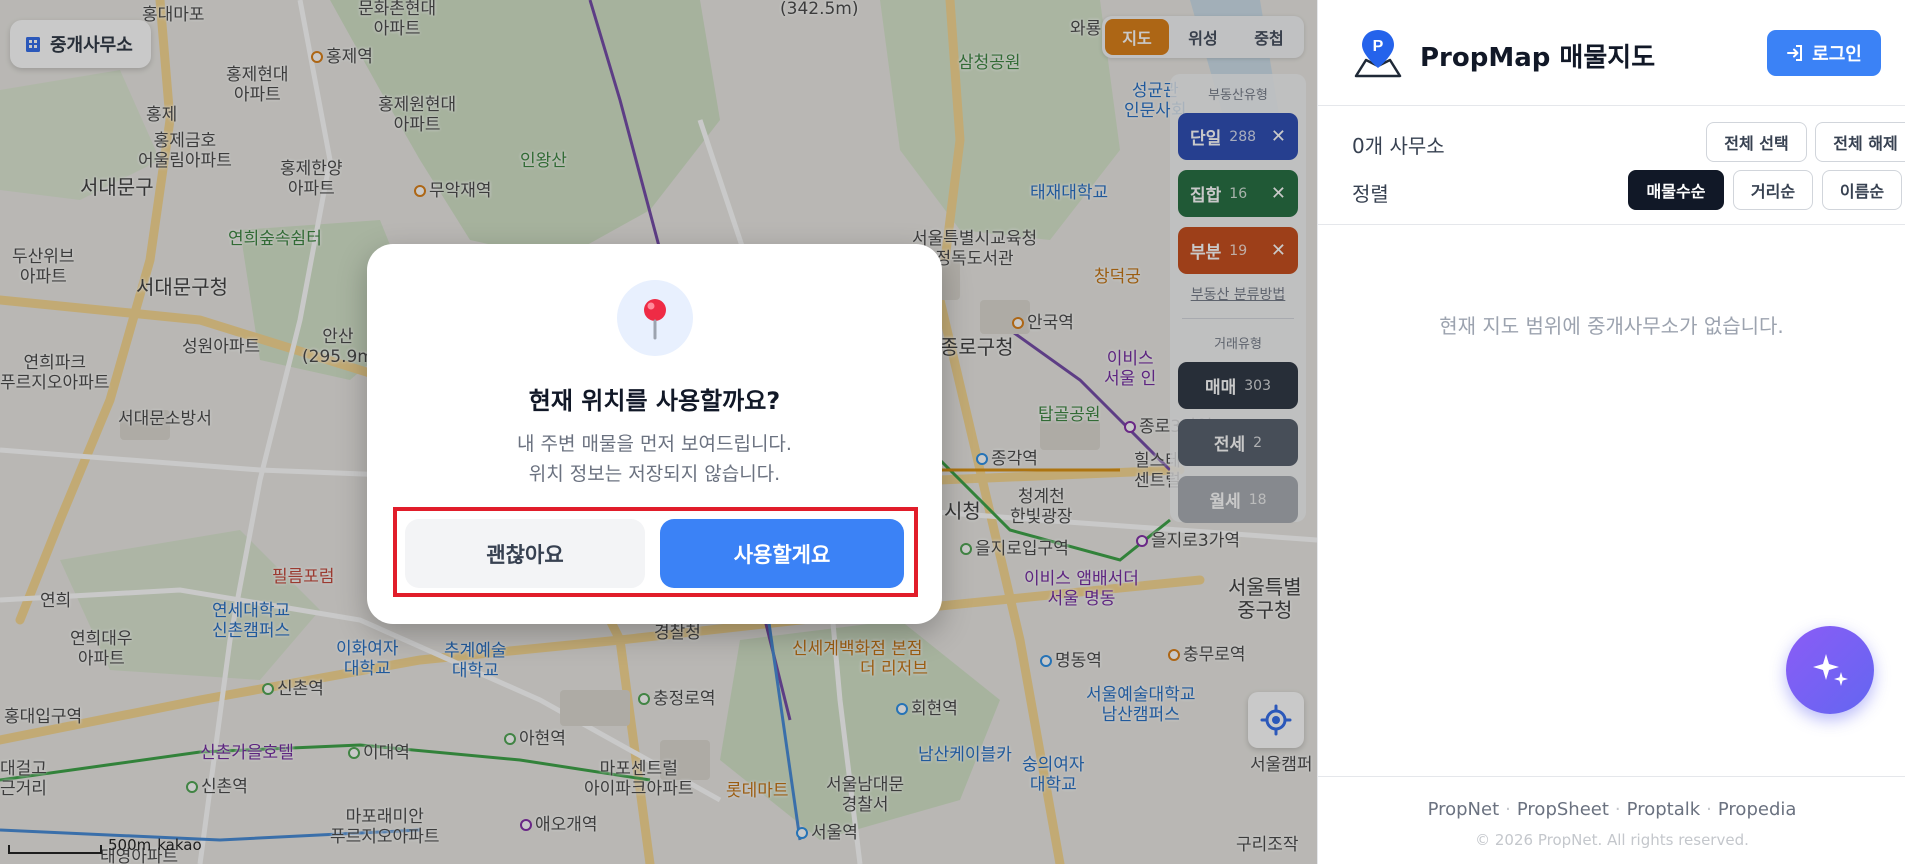 Image resolution: width=1905 pixels, height=864 pixels. Describe the element at coordinates (654, 474) in the screenshot. I see `dialog-desc-line: 위치 정보는 저장되지 않습니다.` at that location.